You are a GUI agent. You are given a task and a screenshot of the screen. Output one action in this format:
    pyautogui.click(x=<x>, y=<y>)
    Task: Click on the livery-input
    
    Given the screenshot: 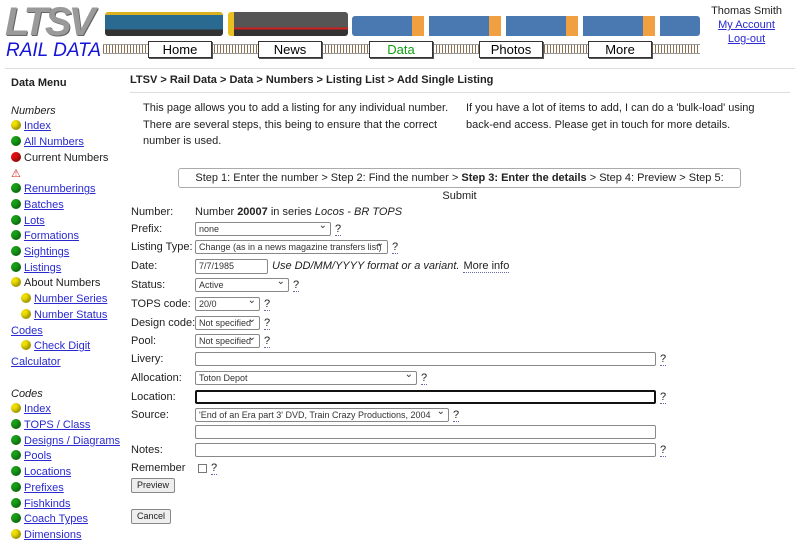 What is the action you would take?
    pyautogui.click(x=425, y=359)
    